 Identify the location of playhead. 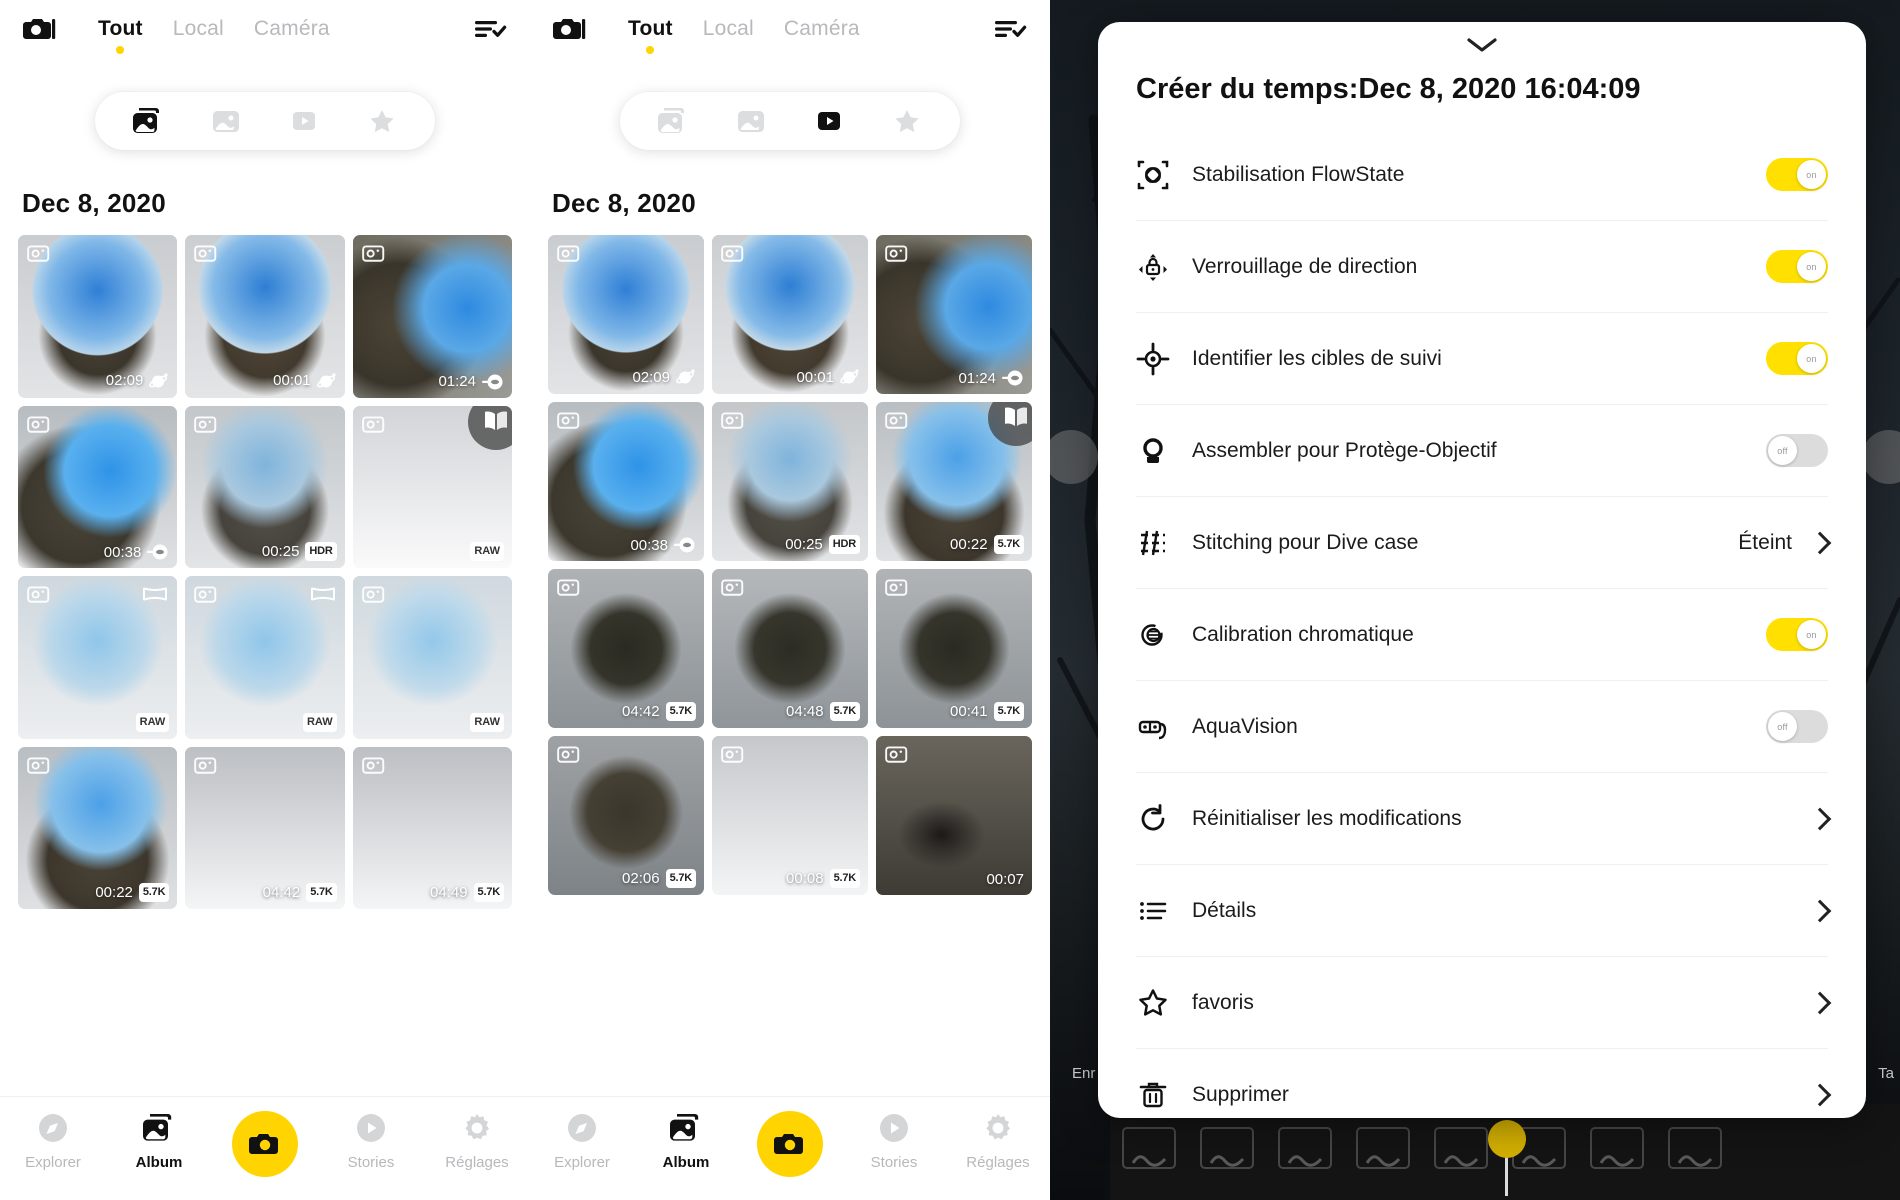
(1506, 1158).